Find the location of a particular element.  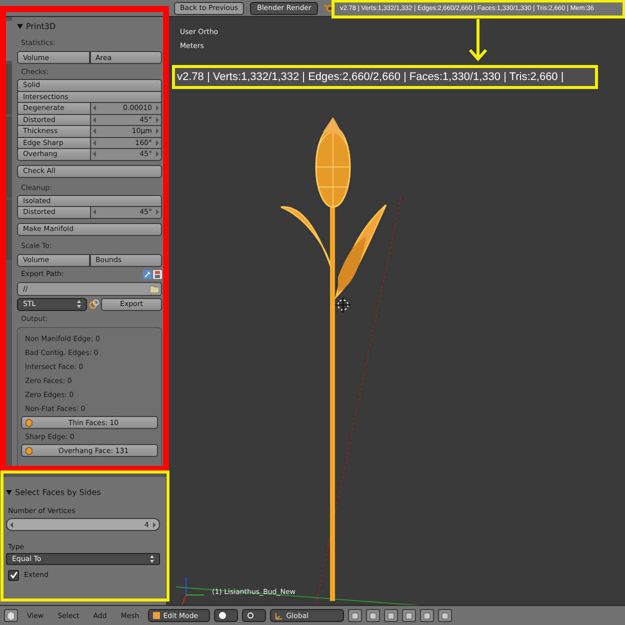

axis-gizmo-icon is located at coordinates (193, 590).